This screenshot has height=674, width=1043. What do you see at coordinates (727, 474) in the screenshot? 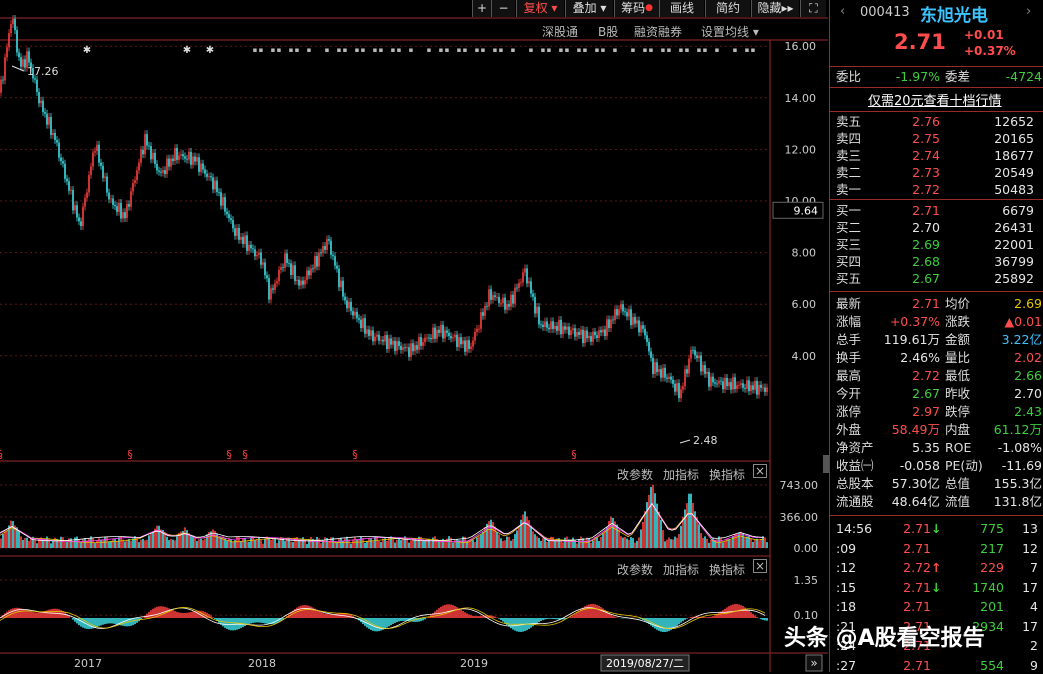
I see `vol-huanzhibiao-button: 换指标` at bounding box center [727, 474].